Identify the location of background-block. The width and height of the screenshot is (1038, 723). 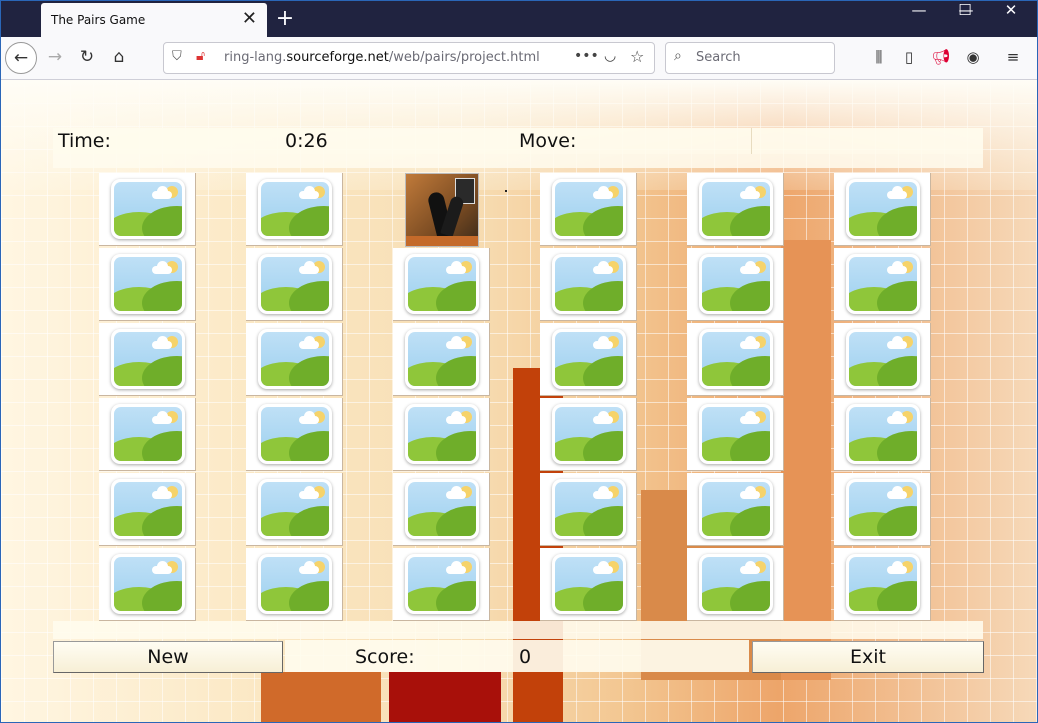
(445, 697).